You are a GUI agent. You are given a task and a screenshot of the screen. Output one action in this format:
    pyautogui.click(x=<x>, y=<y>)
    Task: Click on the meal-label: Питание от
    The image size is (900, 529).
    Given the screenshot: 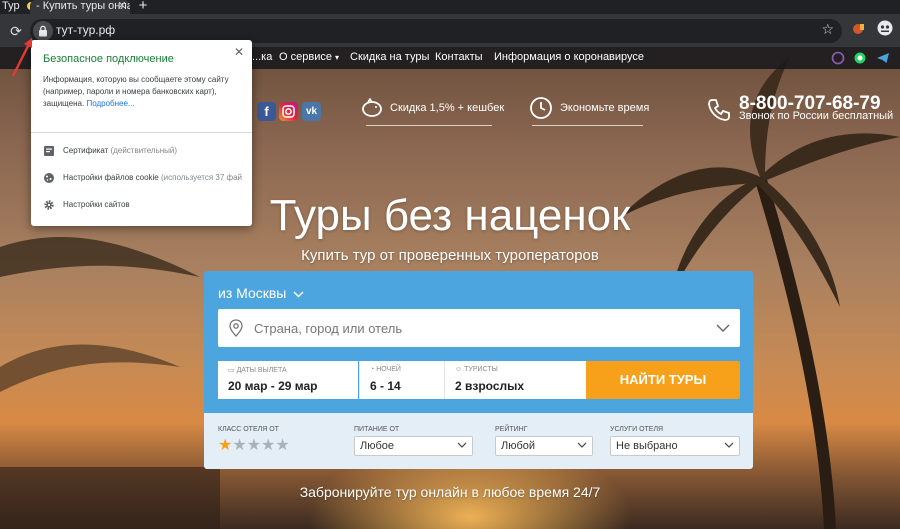 What is the action you would take?
    pyautogui.click(x=377, y=429)
    